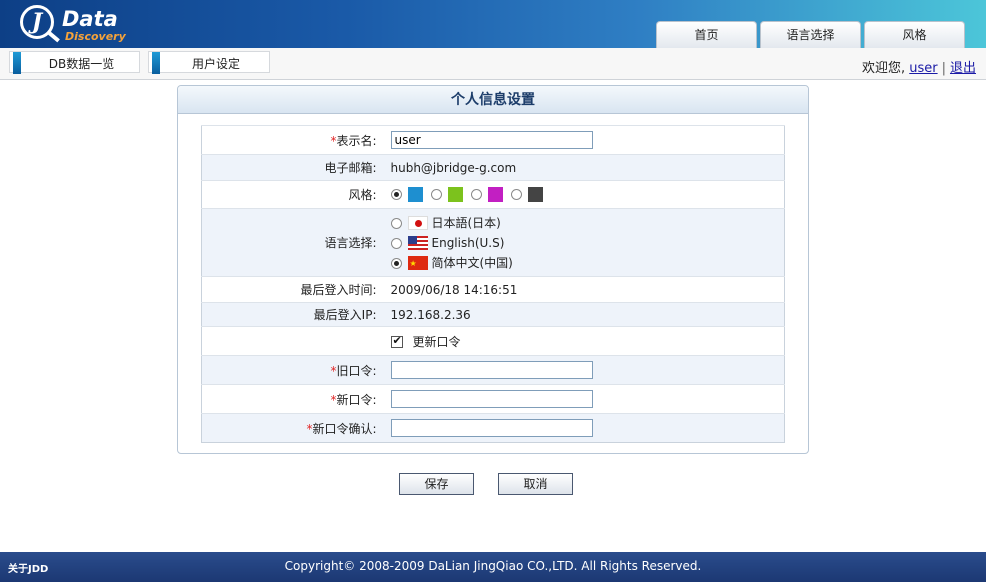 The width and height of the screenshot is (986, 582). What do you see at coordinates (587, 223) in the screenshot?
I see `language-option-ja: 日本語(日本)` at bounding box center [587, 223].